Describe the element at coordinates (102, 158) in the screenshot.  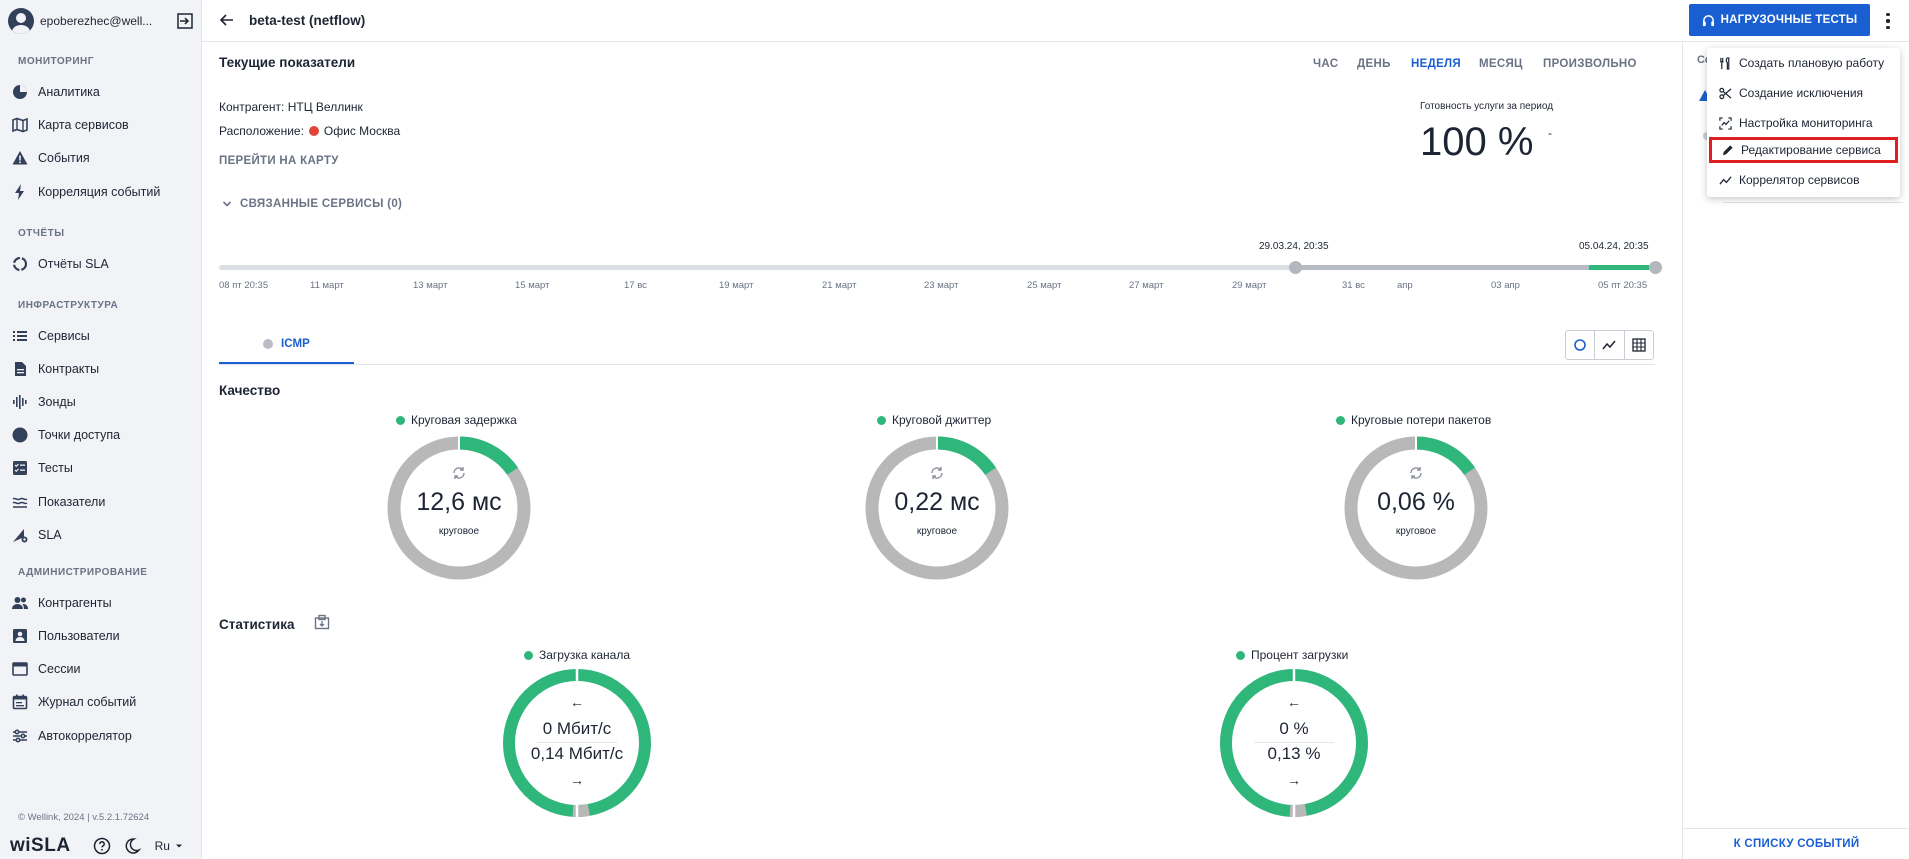
I see `sidebar-item-events: События` at that location.